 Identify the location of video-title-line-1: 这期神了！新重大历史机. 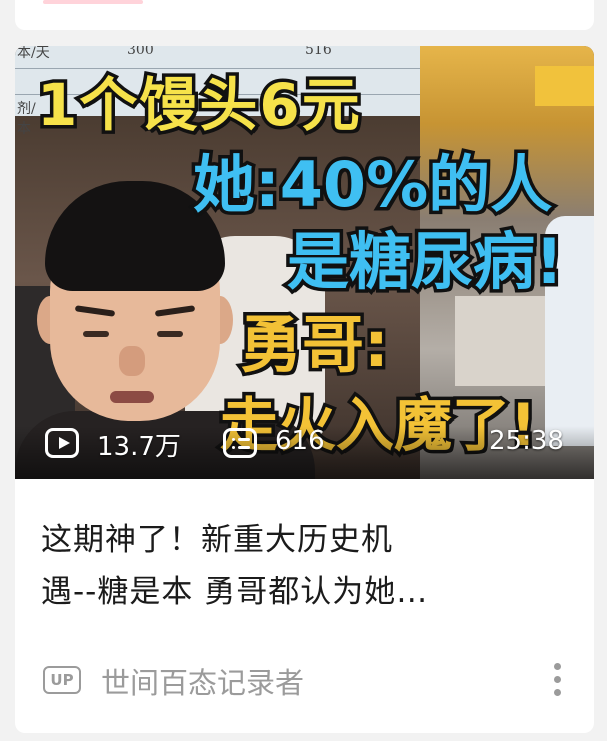
(217, 540).